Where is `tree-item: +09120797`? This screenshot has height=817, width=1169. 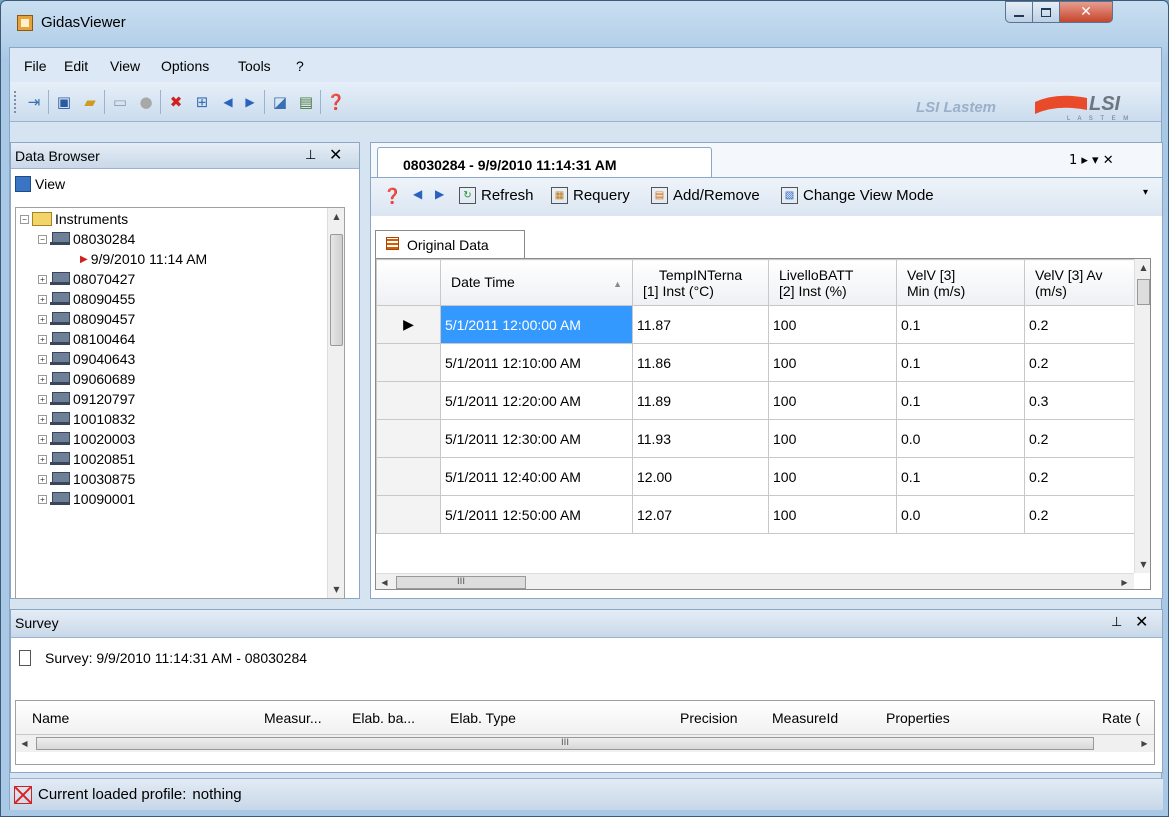
tree-item: +09120797 is located at coordinates (86, 399).